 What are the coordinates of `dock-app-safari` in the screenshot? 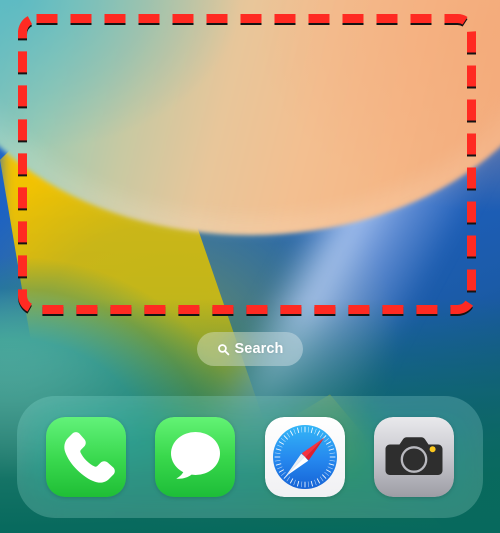 It's located at (304, 457).